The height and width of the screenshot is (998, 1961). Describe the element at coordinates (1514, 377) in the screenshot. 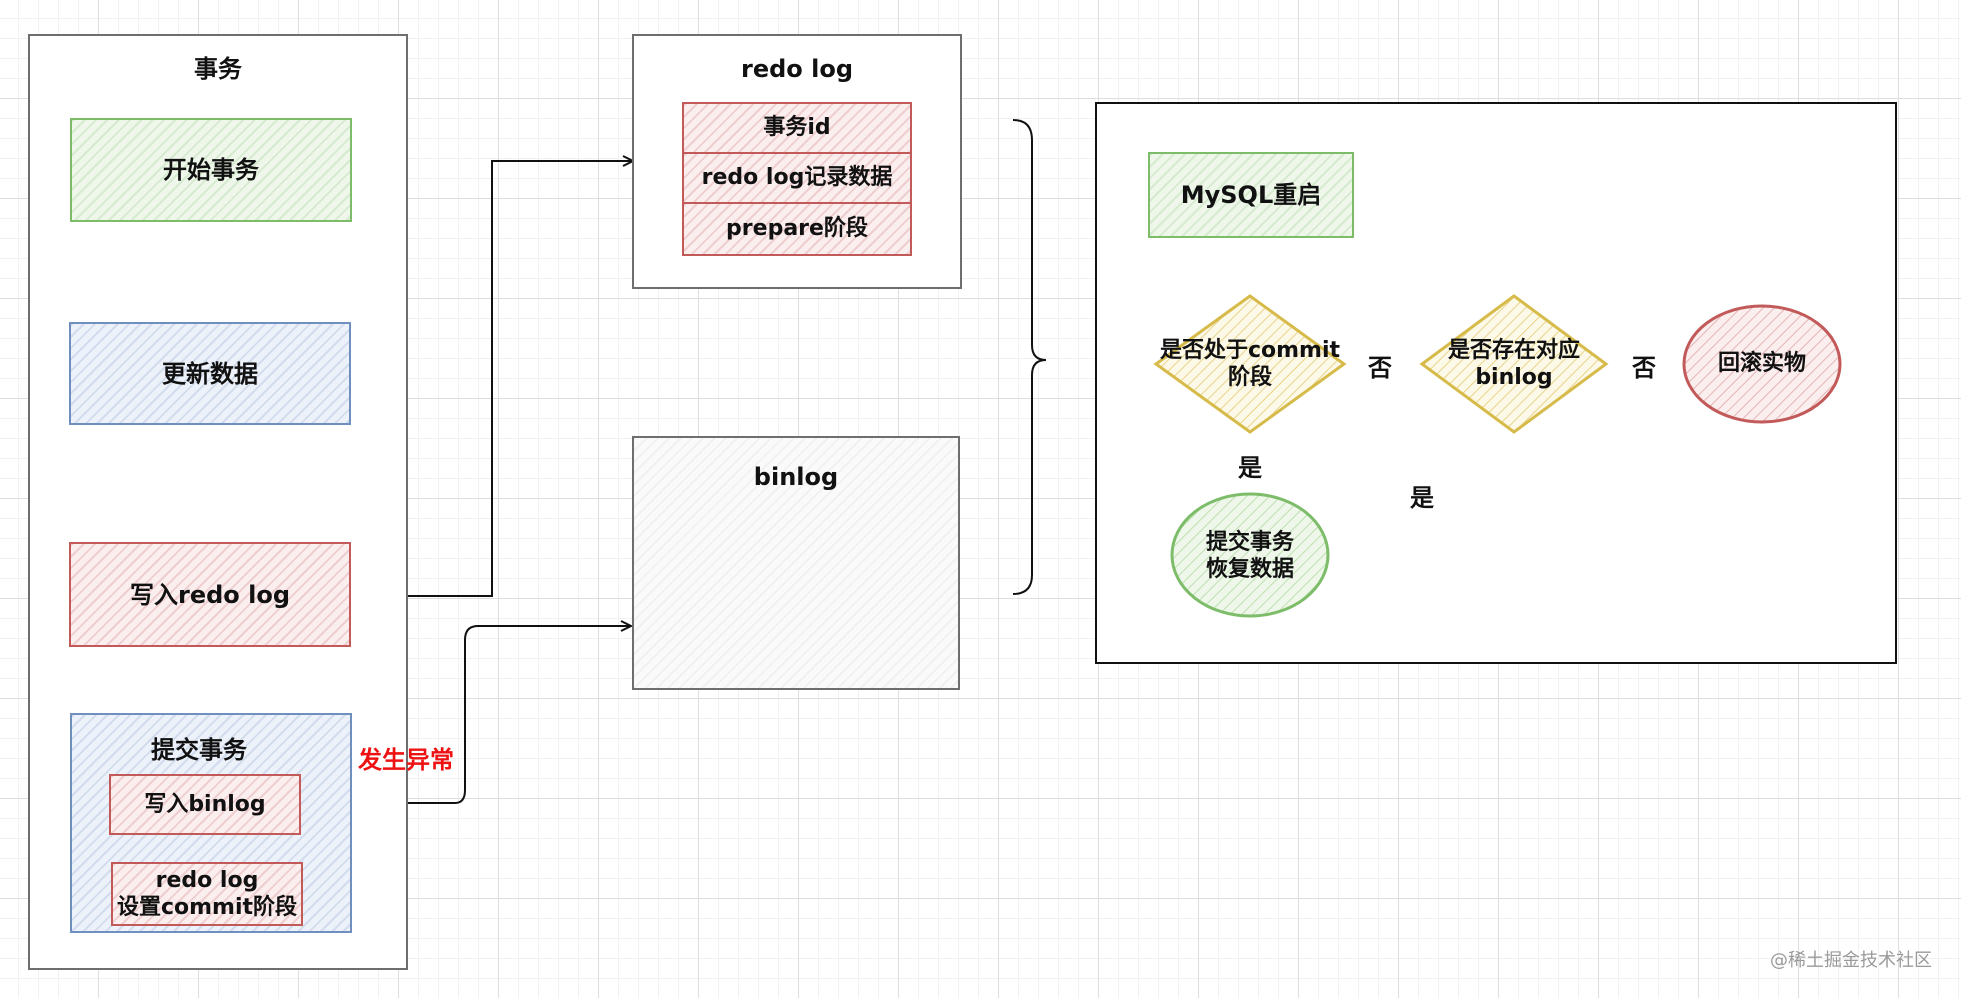

I see `decision-binlog-line2: binlog` at that location.